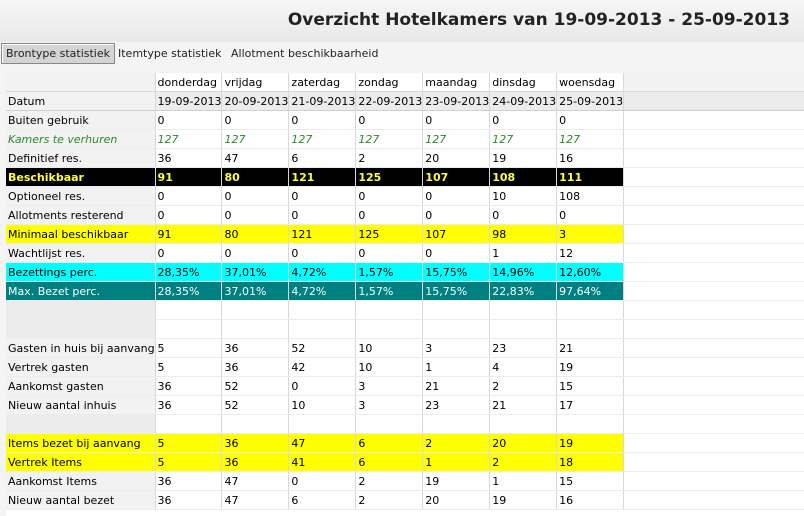  I want to click on row-label: Wachtlijst res., so click(81, 253).